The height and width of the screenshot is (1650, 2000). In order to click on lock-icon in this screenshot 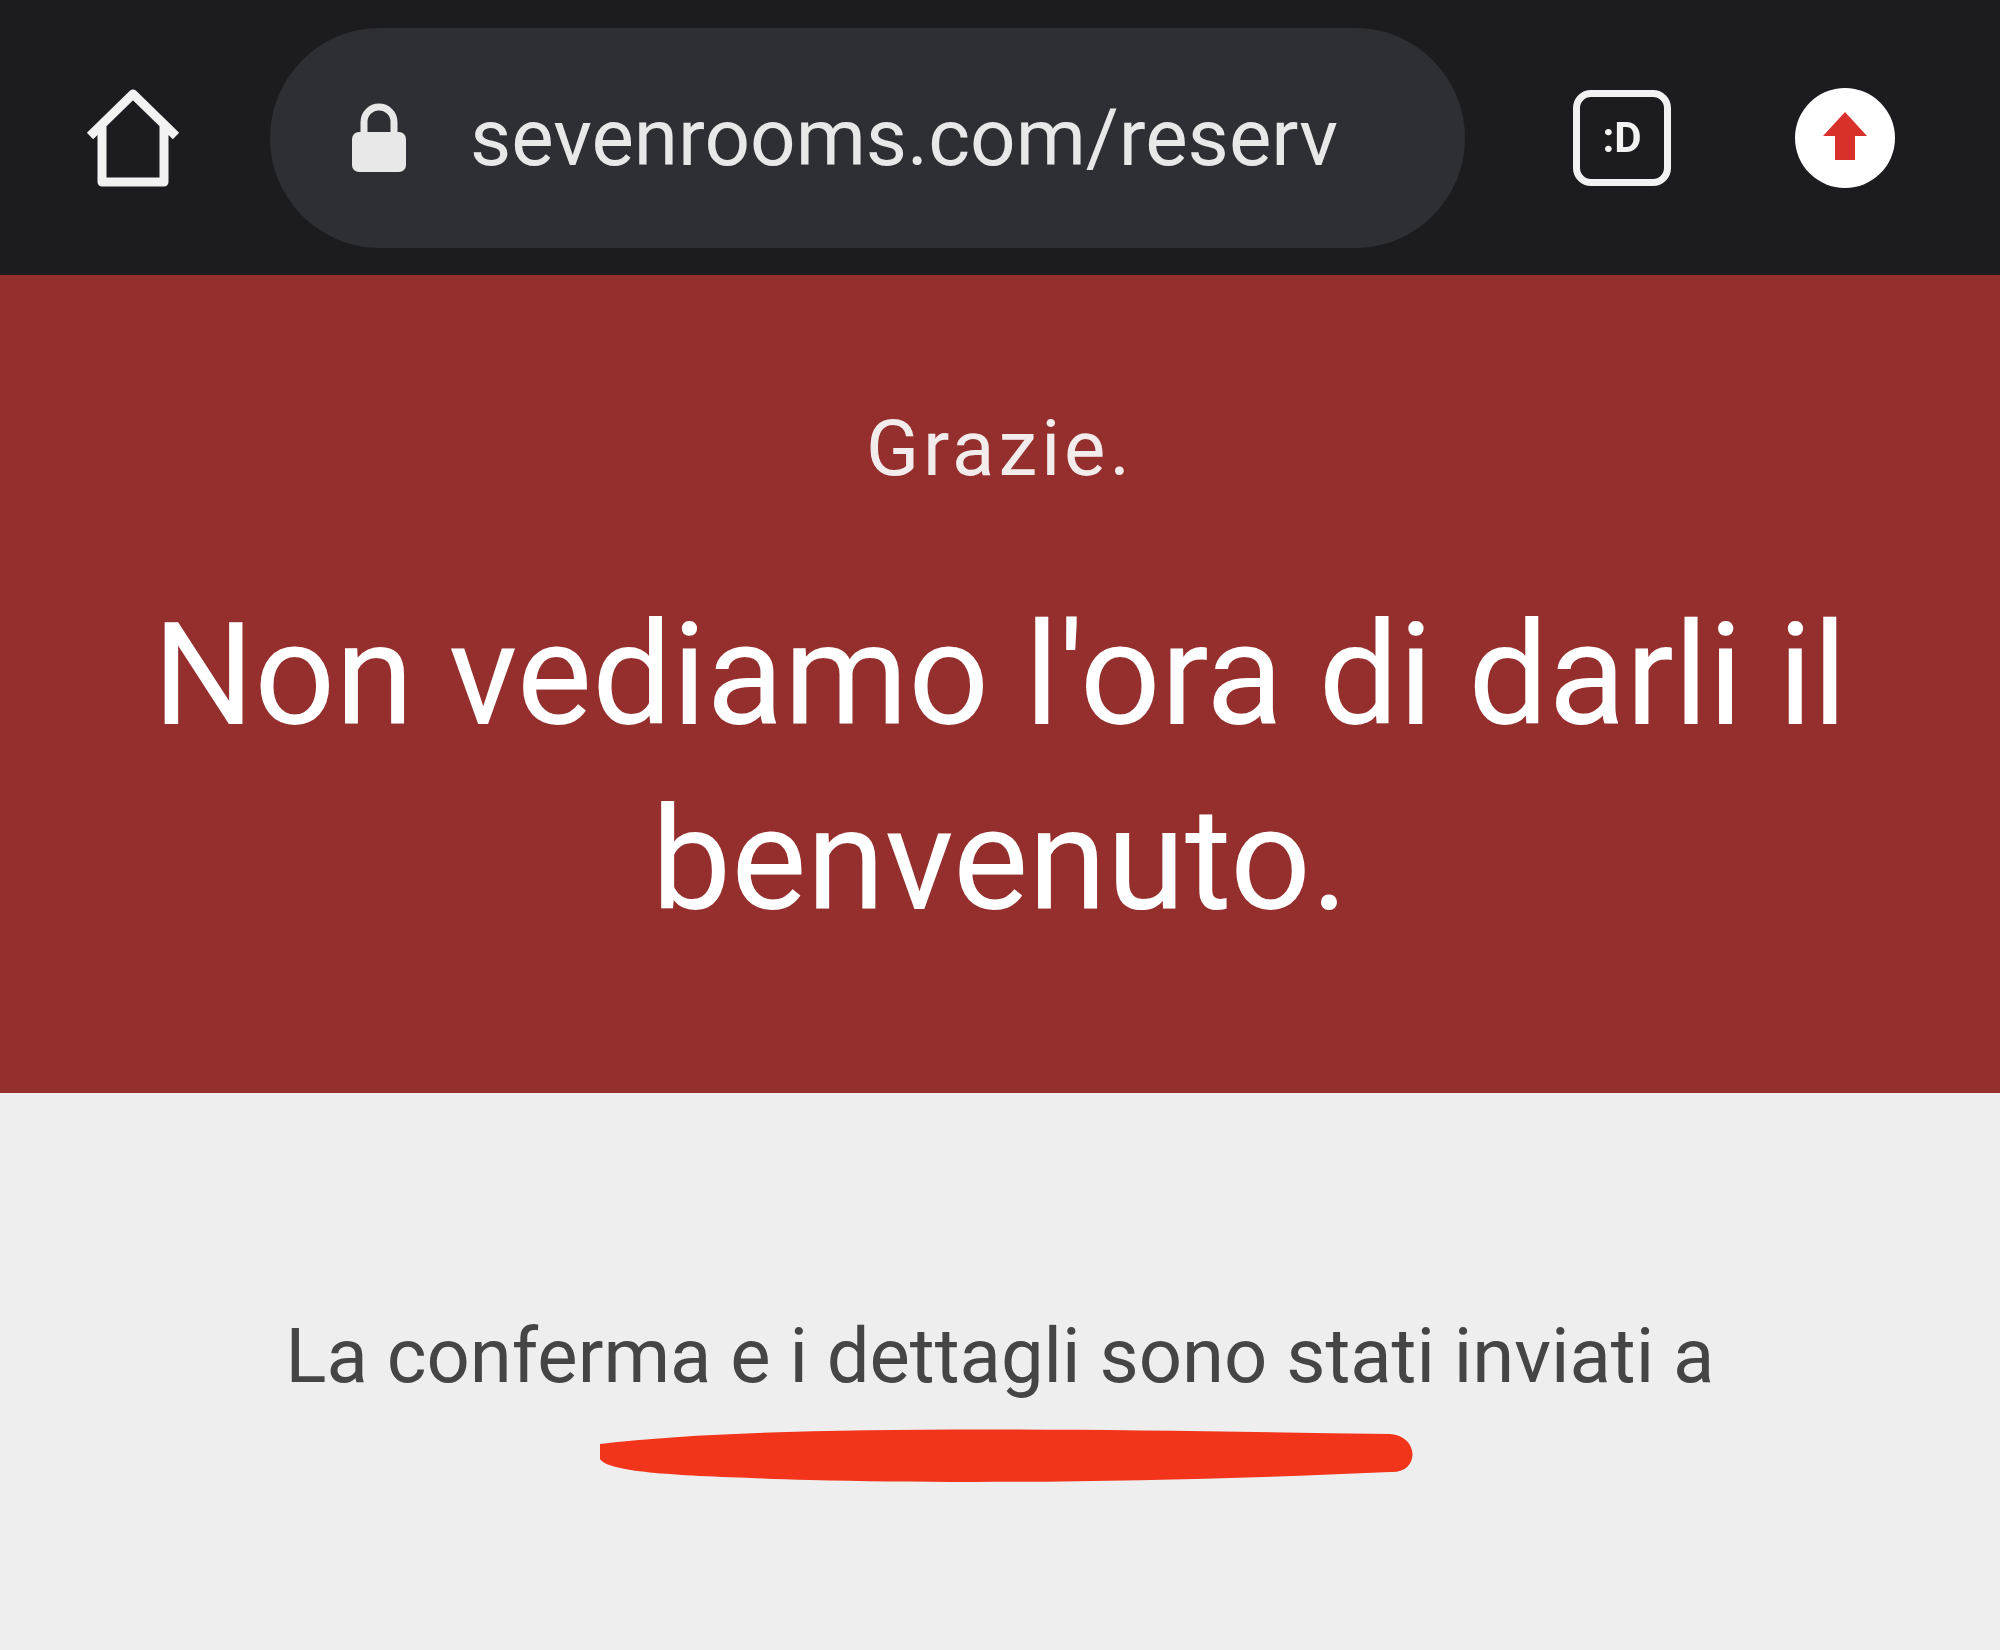, I will do `click(379, 137)`.